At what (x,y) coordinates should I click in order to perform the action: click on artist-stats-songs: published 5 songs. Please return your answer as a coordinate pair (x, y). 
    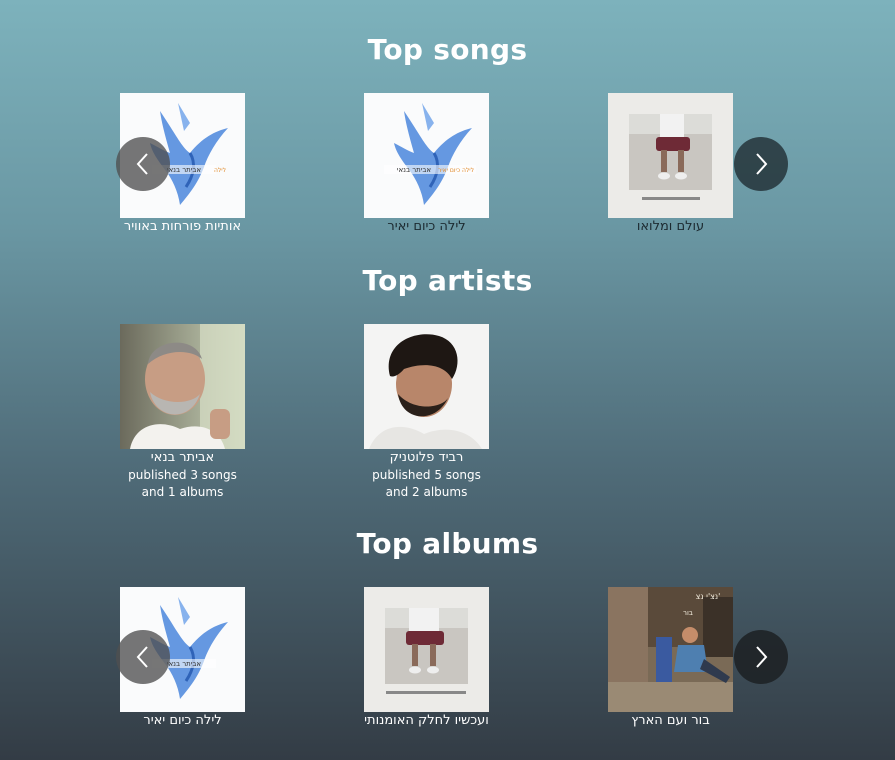
    Looking at the image, I should click on (426, 475).